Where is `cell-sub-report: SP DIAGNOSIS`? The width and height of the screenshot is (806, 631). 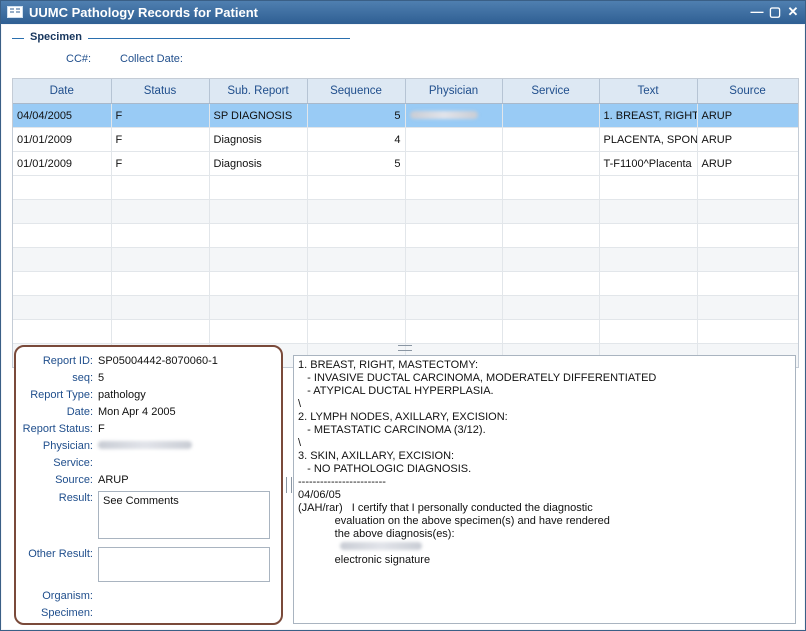
cell-sub-report: SP DIAGNOSIS is located at coordinates (258, 115).